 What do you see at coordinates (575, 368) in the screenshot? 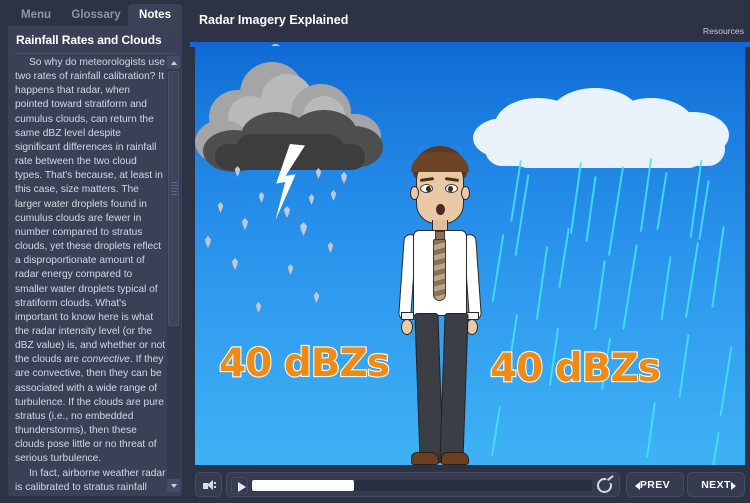
I see `dbz-label-right: 40 dBZs` at bounding box center [575, 368].